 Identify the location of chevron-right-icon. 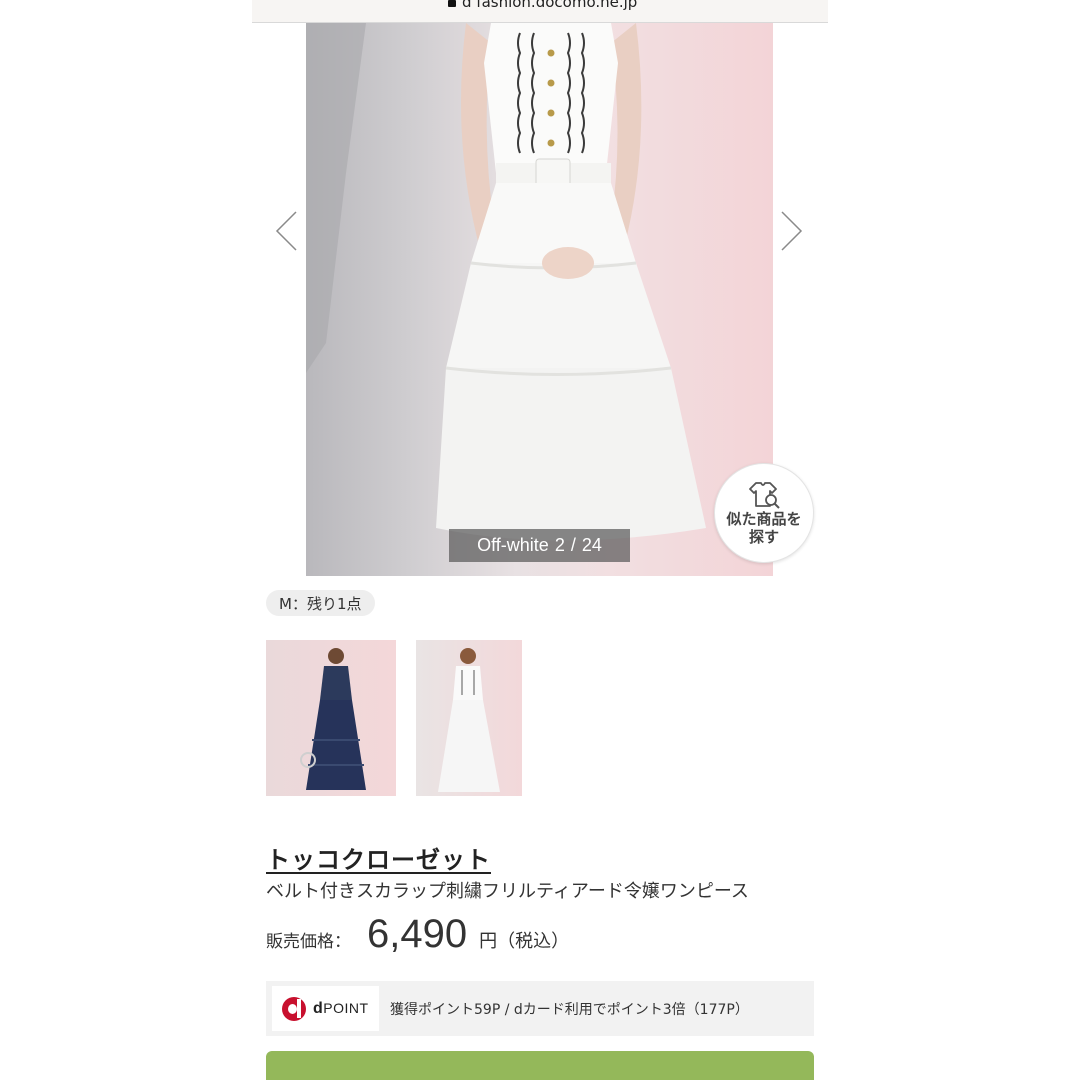
(792, 231).